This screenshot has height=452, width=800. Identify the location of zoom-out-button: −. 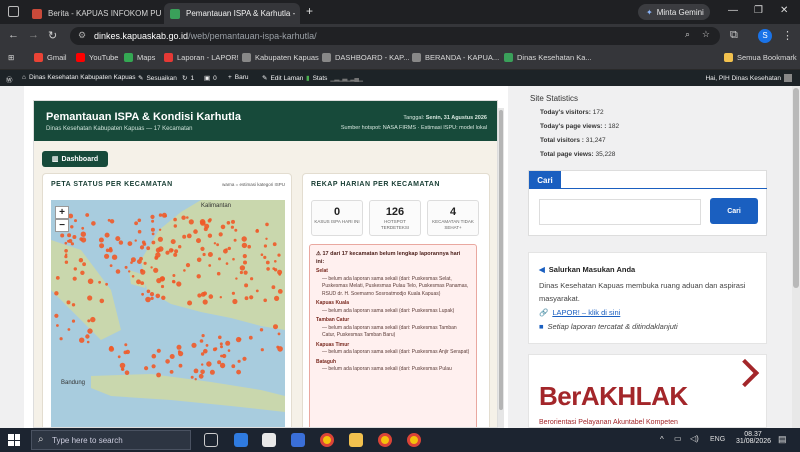
(62, 225).